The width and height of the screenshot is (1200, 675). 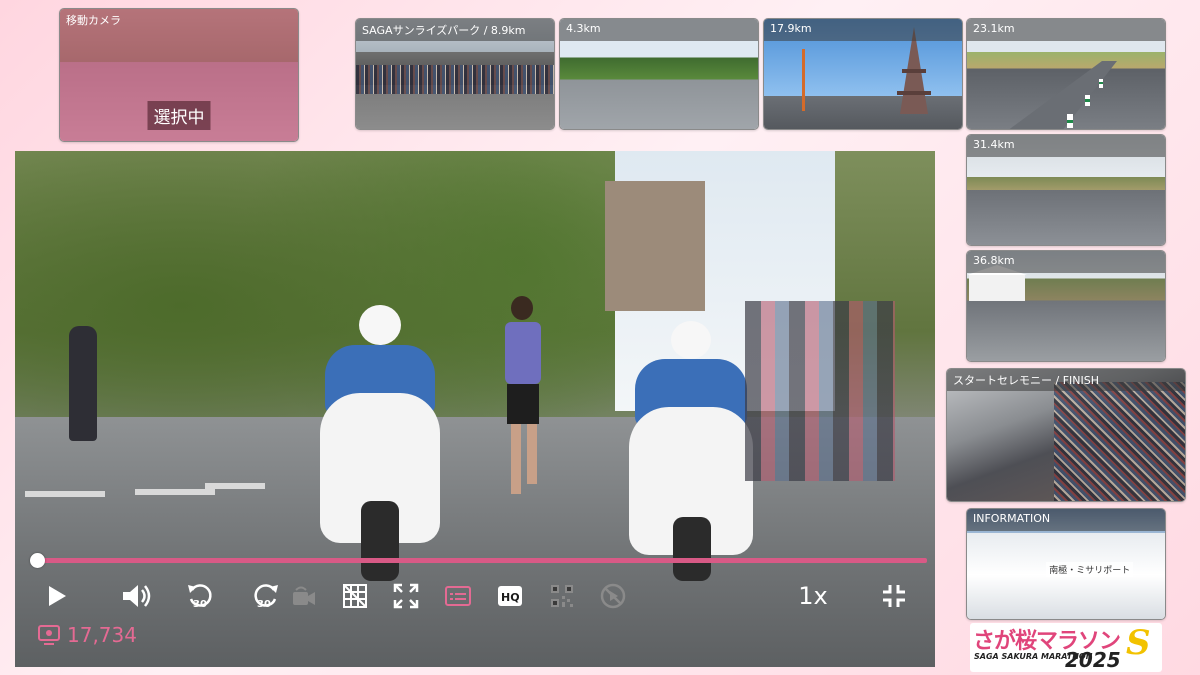 I want to click on police-motorcycle-left, so click(x=380, y=441).